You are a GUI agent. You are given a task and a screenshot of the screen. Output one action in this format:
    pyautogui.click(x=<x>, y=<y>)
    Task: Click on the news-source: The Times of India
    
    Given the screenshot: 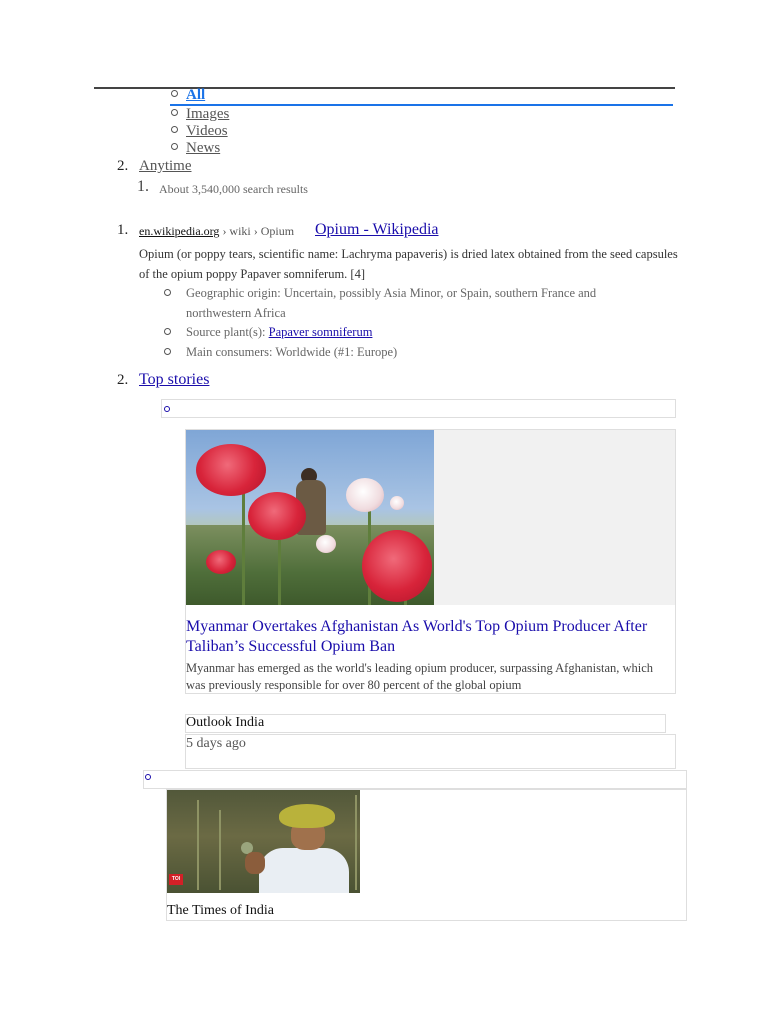 What is the action you would take?
    pyautogui.click(x=220, y=910)
    